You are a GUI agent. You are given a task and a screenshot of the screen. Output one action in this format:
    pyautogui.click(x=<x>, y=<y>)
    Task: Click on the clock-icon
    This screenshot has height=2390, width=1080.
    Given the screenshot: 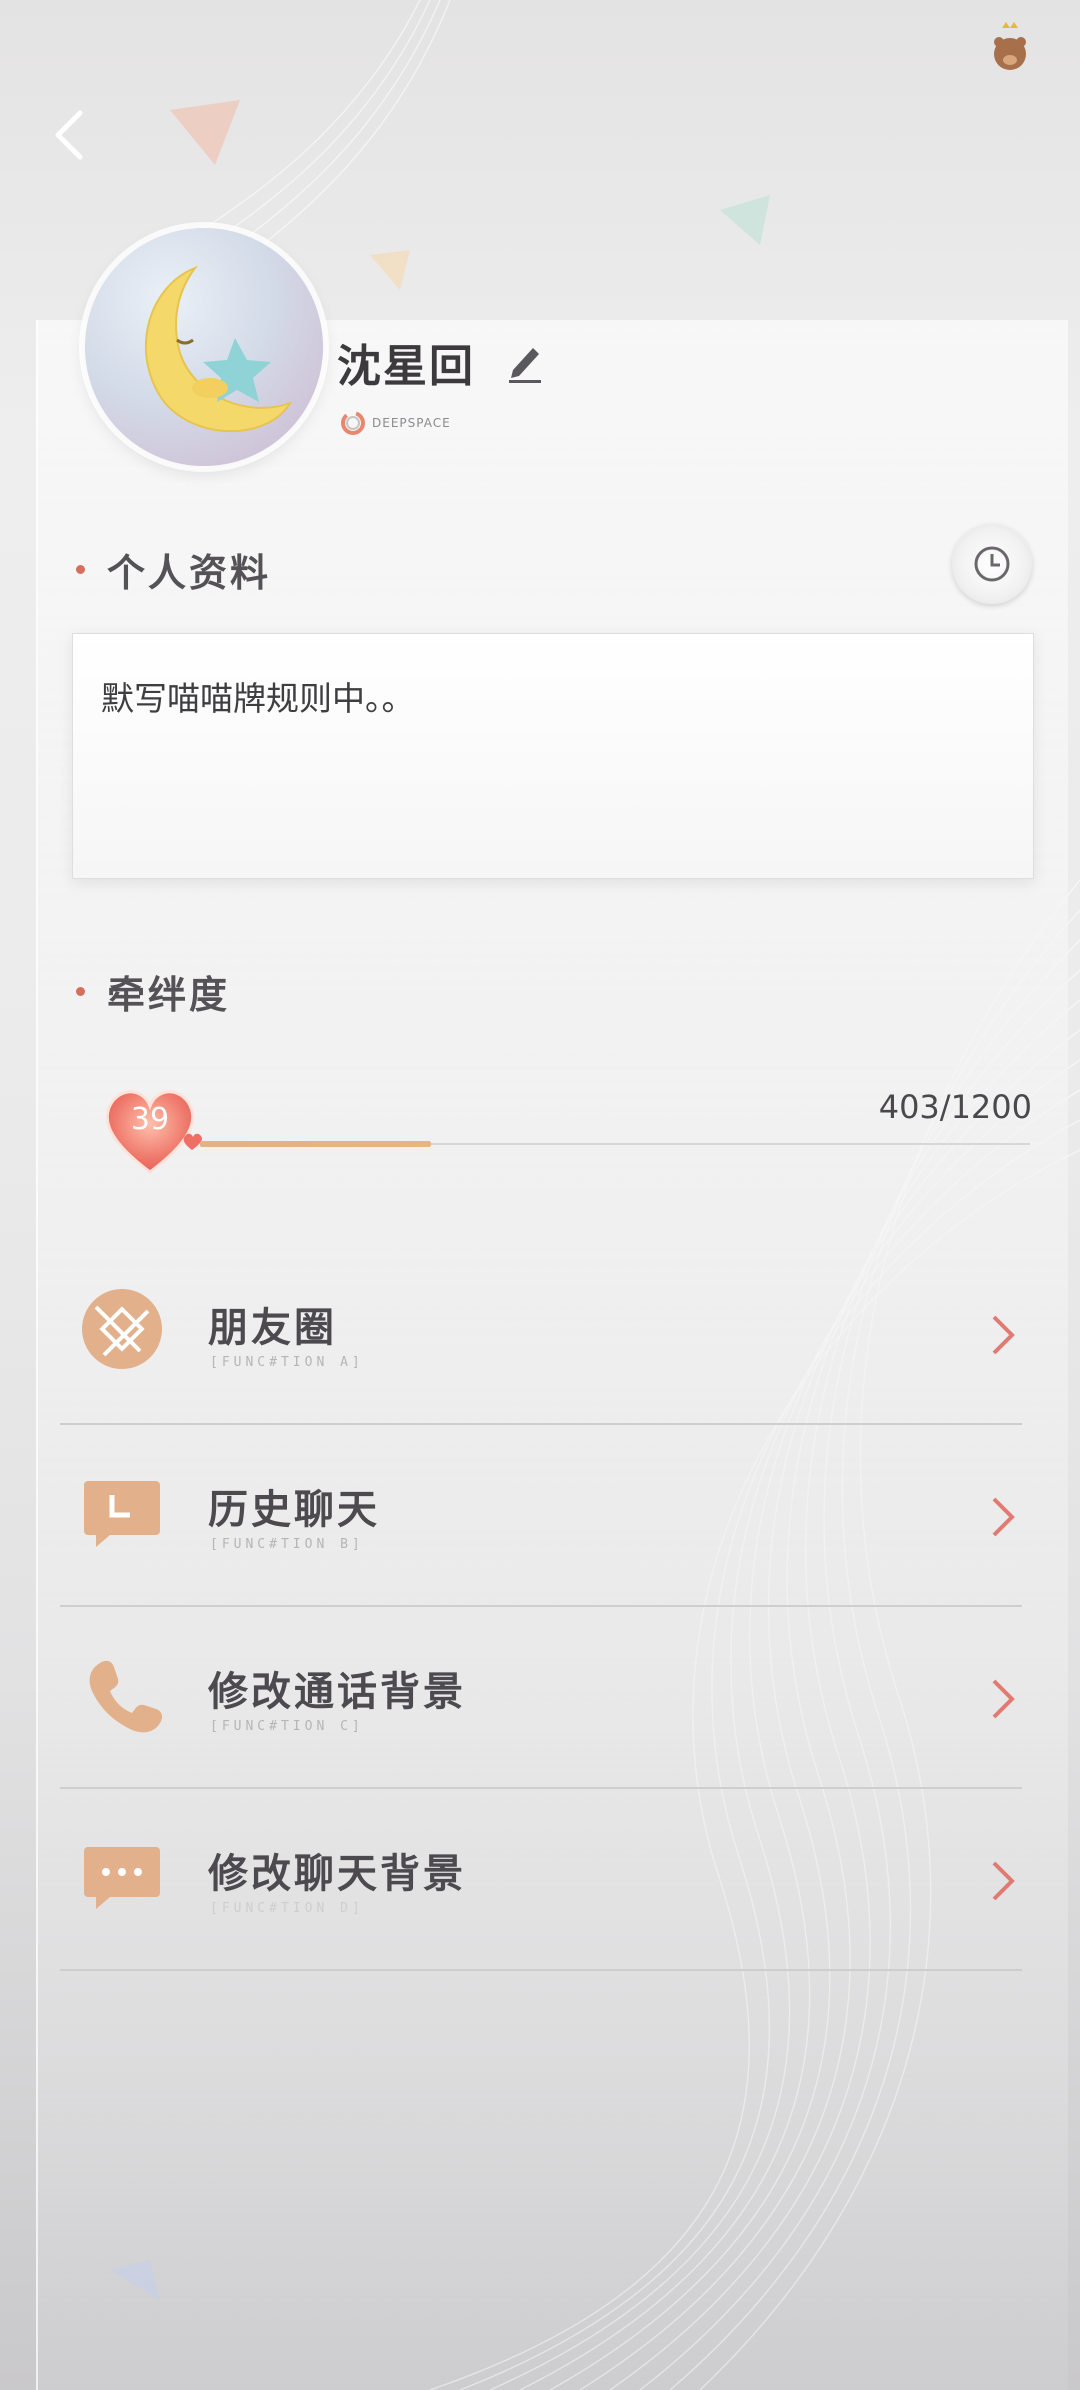 What is the action you would take?
    pyautogui.click(x=992, y=564)
    